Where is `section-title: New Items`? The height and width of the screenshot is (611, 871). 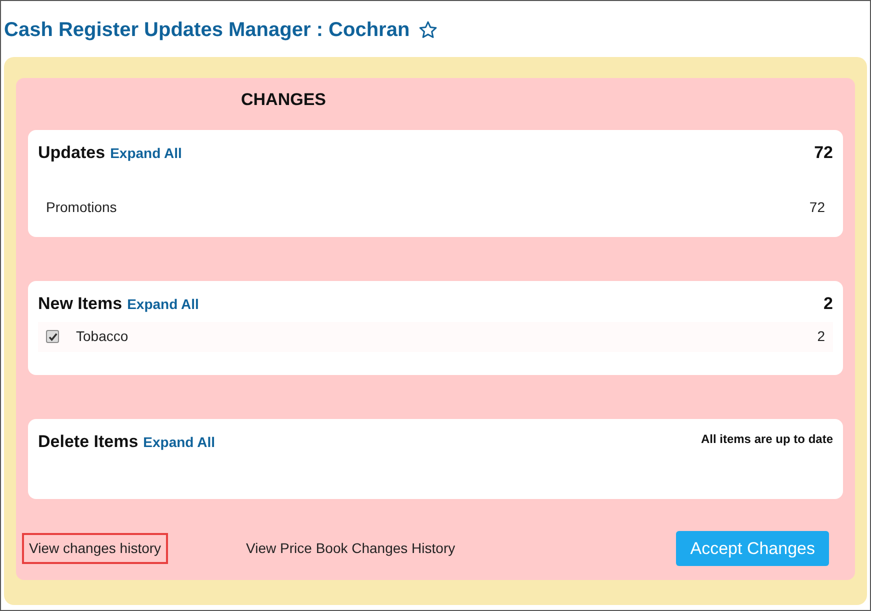
section-title: New Items is located at coordinates (80, 304).